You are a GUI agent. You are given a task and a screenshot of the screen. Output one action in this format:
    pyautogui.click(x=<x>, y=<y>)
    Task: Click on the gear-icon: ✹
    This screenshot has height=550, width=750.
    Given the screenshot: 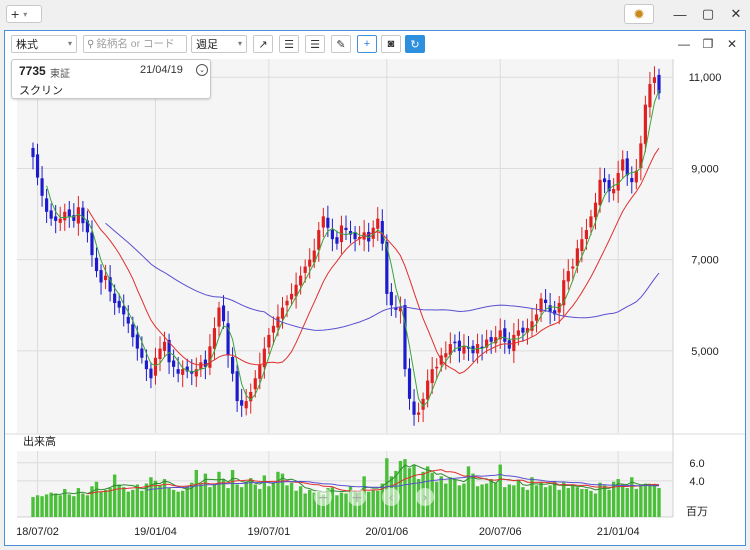 What is the action you would take?
    pyautogui.click(x=639, y=13)
    